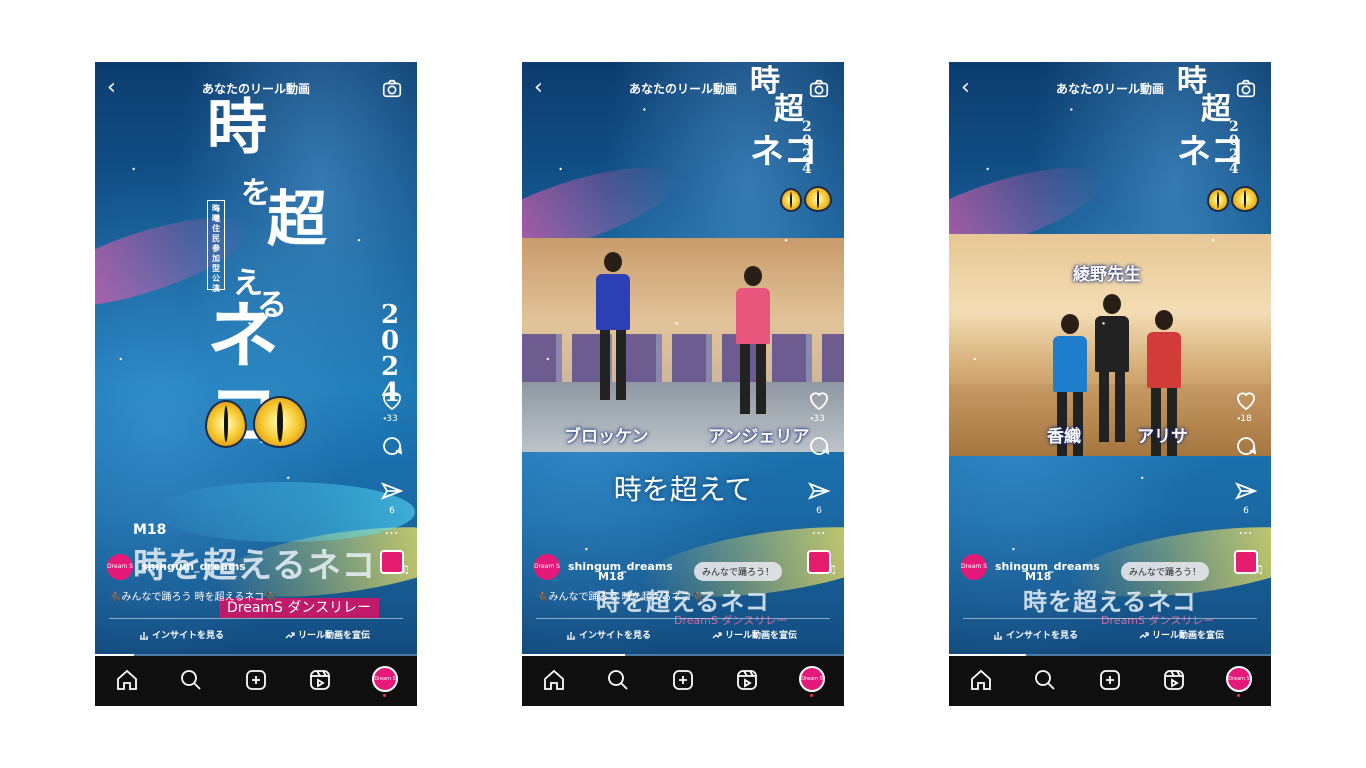 The height and width of the screenshot is (768, 1366). What do you see at coordinates (753, 340) in the screenshot?
I see `dancer-right` at bounding box center [753, 340].